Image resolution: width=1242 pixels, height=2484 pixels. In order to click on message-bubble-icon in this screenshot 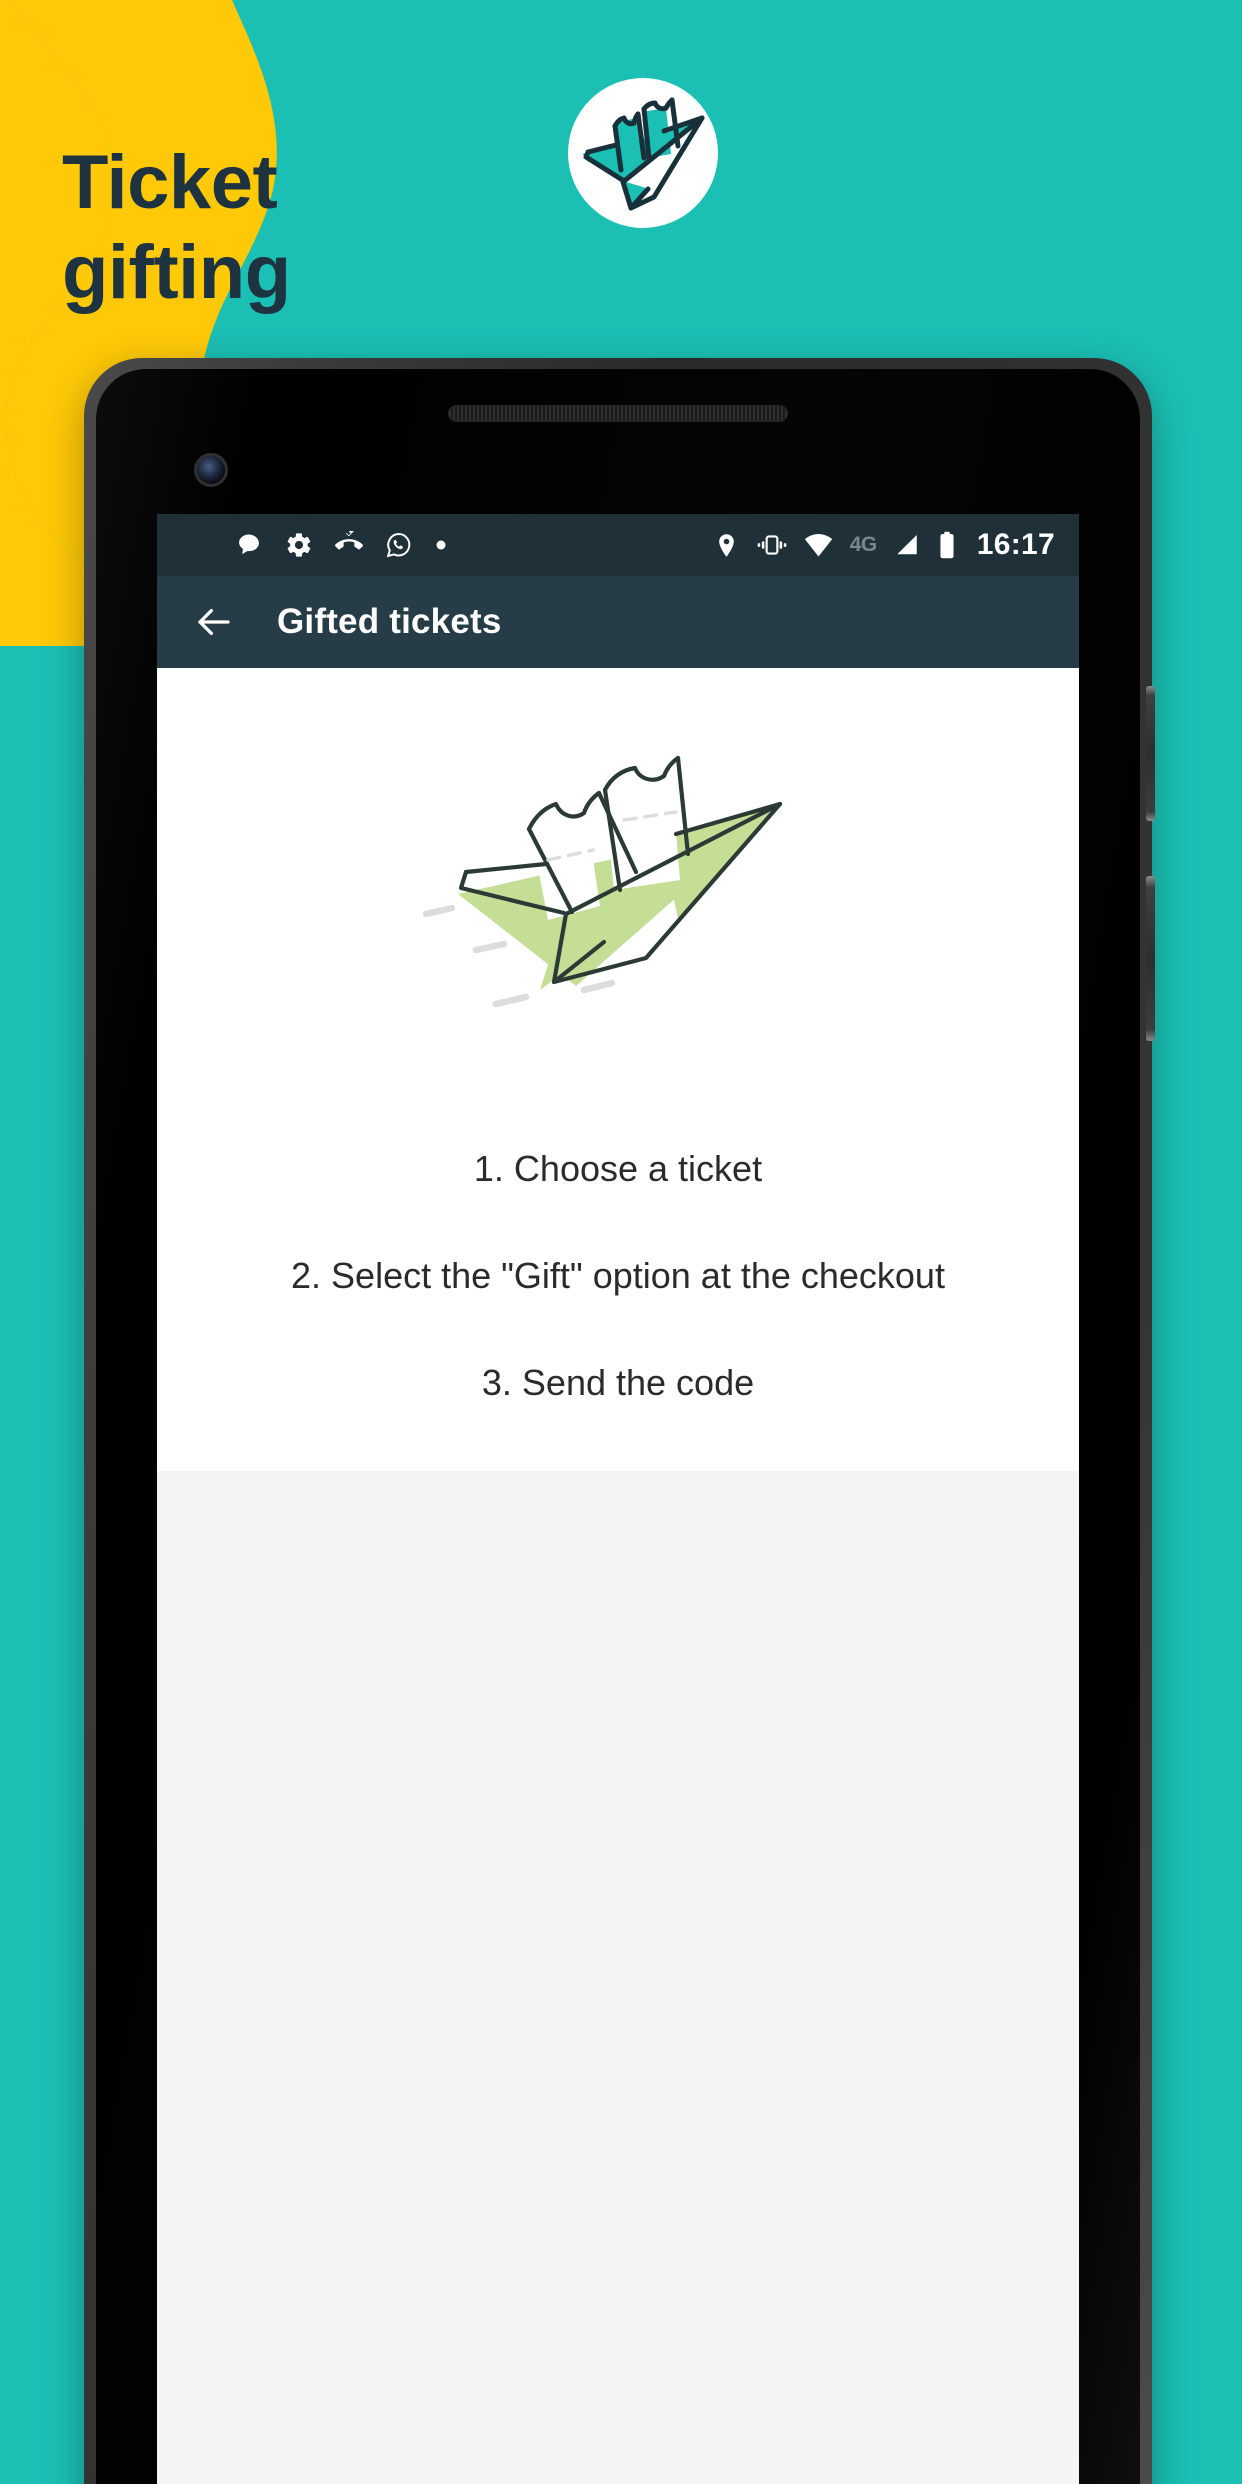, I will do `click(249, 545)`.